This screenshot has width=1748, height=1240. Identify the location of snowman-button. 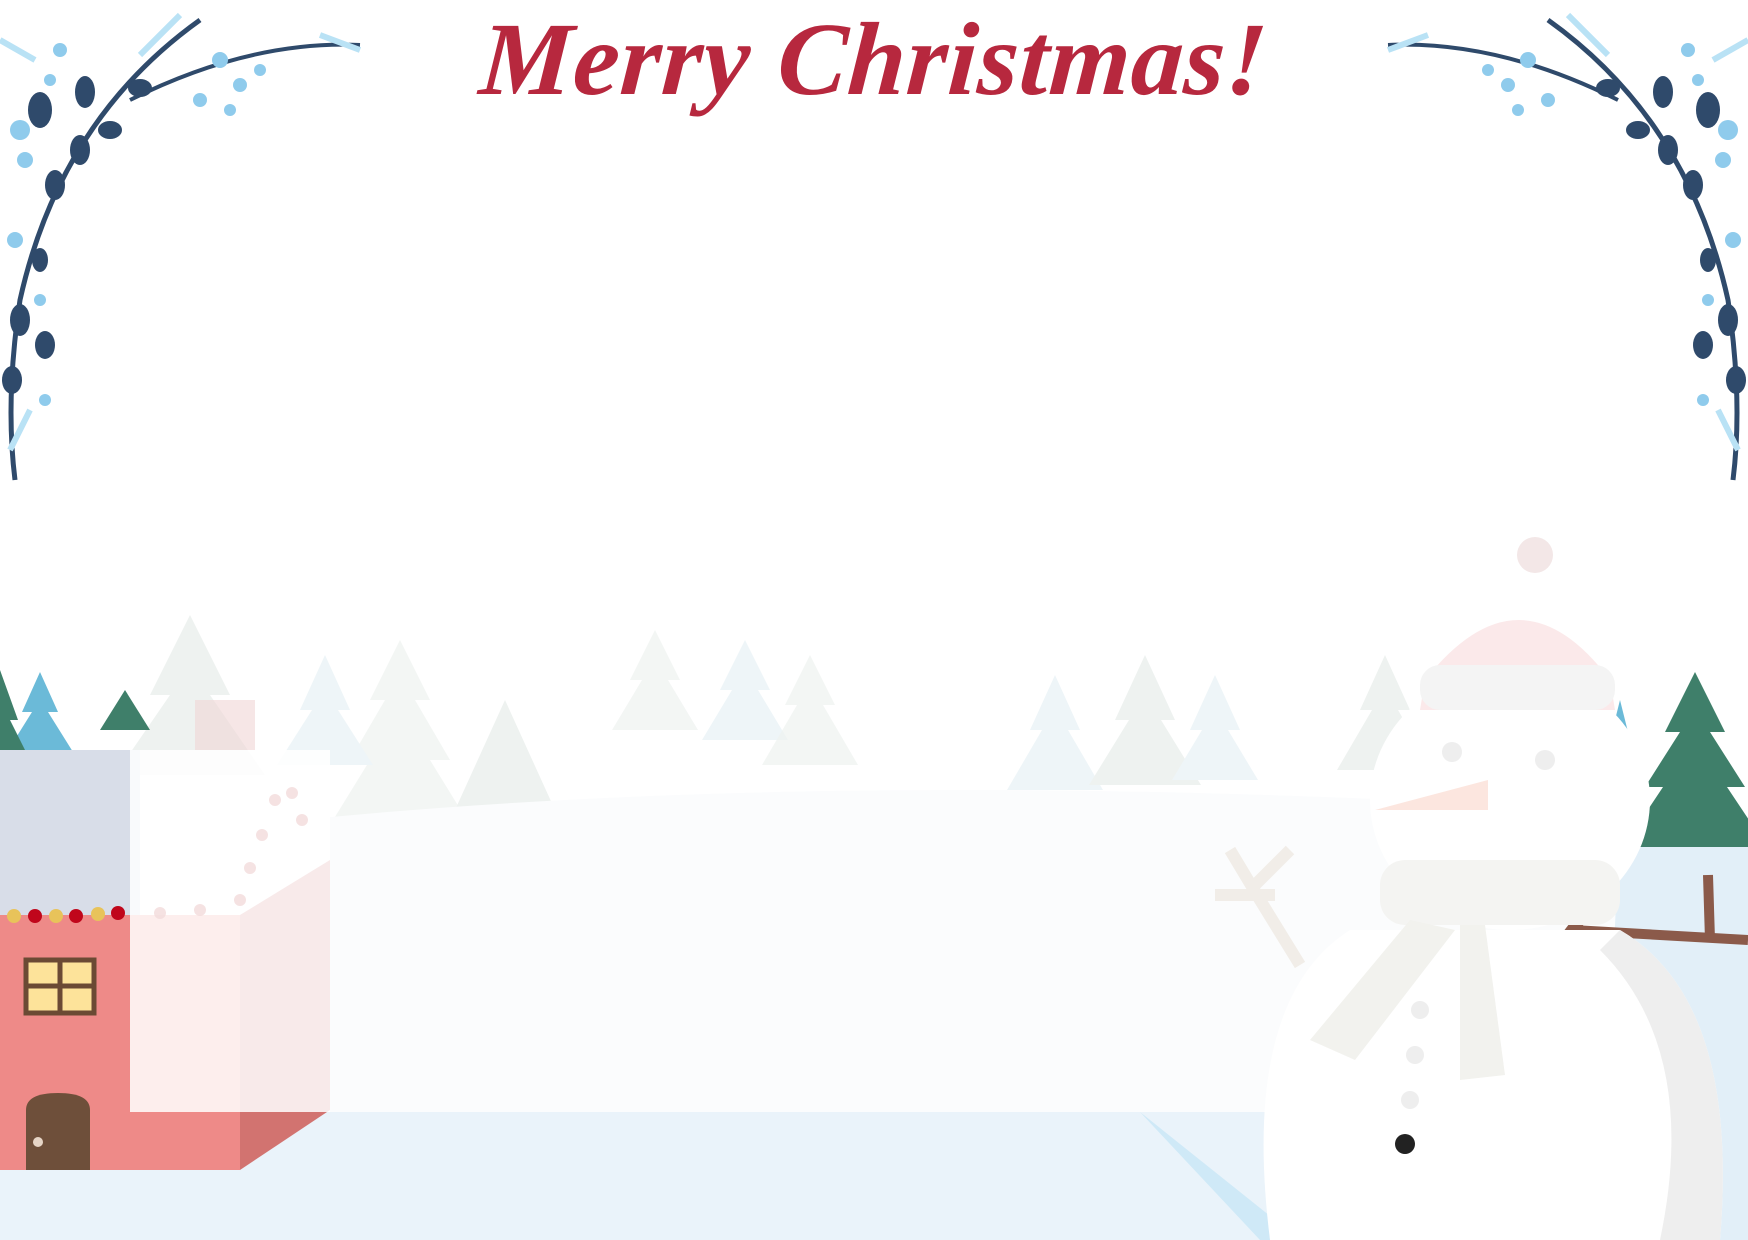
(1405, 1144).